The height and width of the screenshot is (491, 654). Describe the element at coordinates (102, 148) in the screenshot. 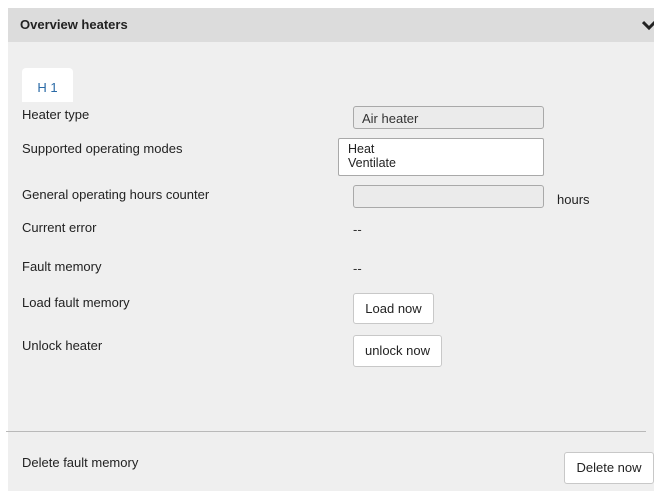

I see `supported-modes-label: Supported operating modes` at that location.